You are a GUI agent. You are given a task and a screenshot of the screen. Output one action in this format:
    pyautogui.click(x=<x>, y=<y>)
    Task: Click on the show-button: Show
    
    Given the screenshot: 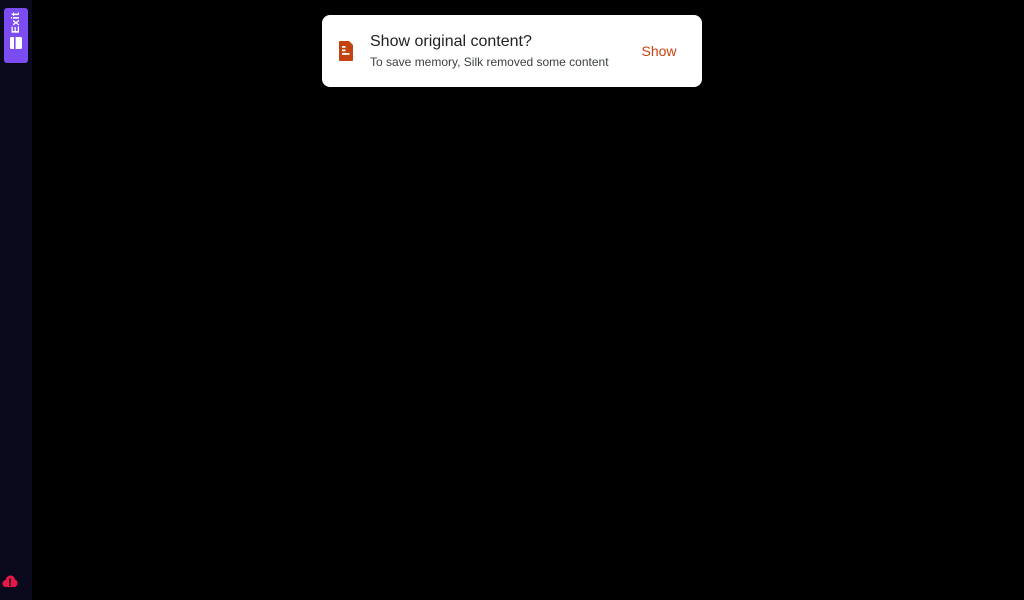 What is the action you would take?
    pyautogui.click(x=659, y=51)
    